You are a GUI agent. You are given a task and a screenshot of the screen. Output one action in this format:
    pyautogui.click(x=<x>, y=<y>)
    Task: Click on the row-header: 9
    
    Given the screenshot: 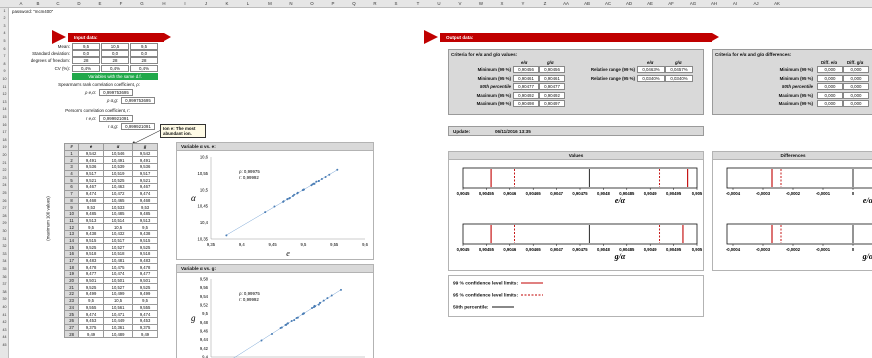 What is the action you would take?
    pyautogui.click(x=4, y=71)
    